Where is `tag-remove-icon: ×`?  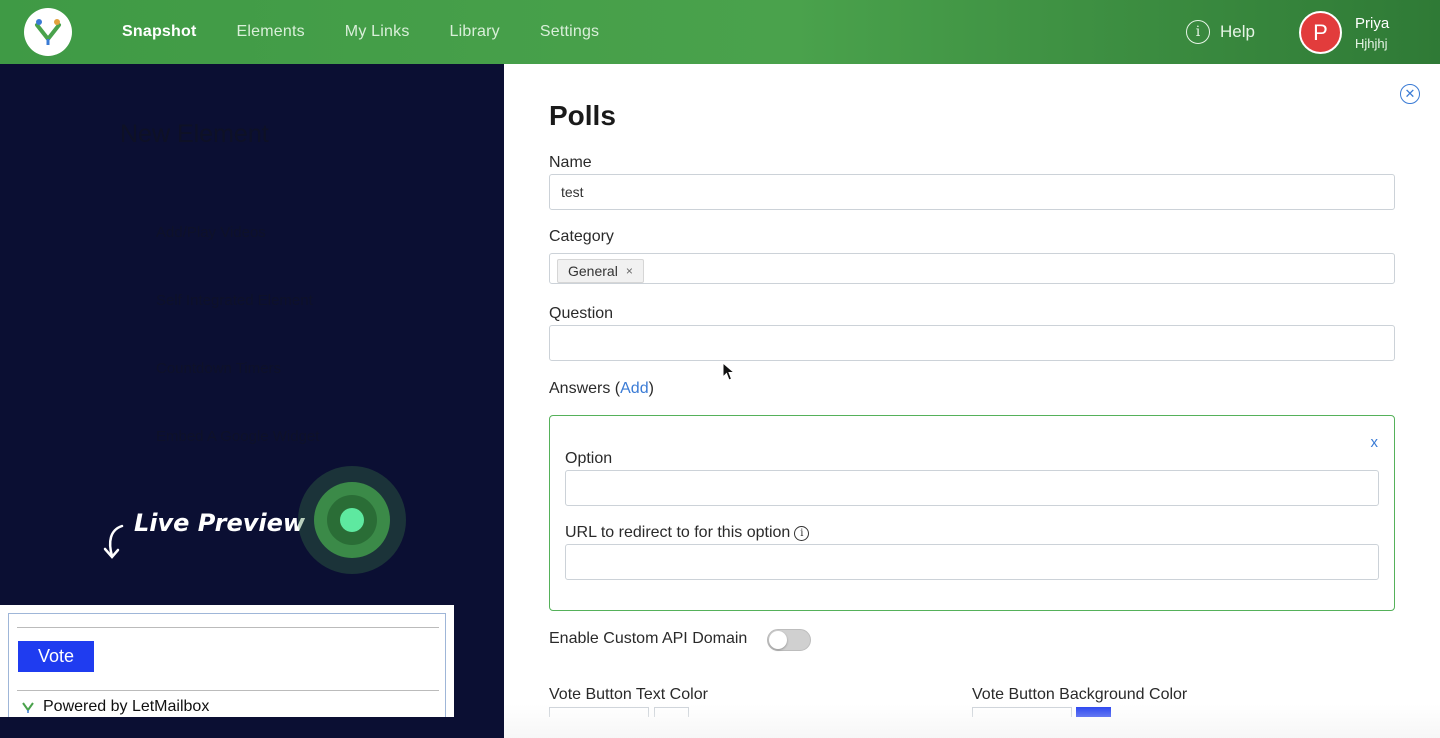
tag-remove-icon: × is located at coordinates (629, 271).